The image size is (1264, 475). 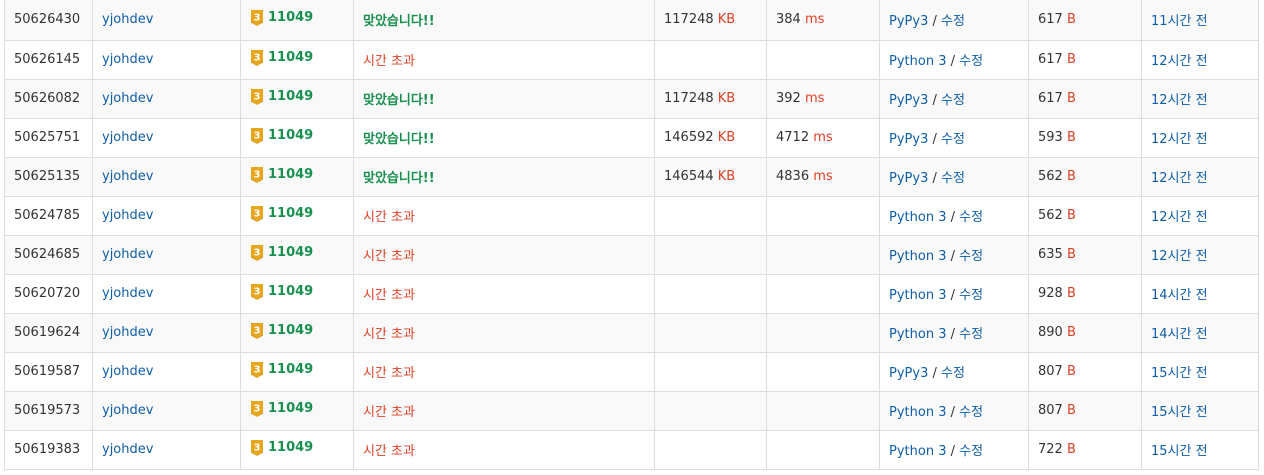 I want to click on time-cell, so click(x=823, y=411).